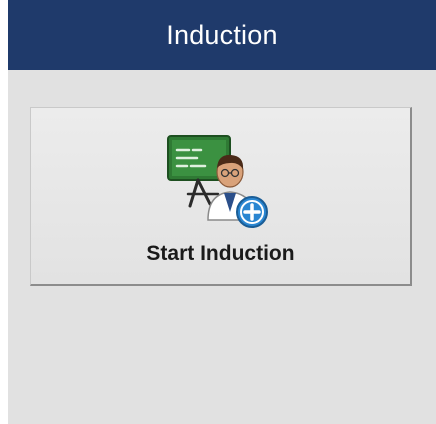  What do you see at coordinates (220, 253) in the screenshot?
I see `start-induction-label: Start Induction` at bounding box center [220, 253].